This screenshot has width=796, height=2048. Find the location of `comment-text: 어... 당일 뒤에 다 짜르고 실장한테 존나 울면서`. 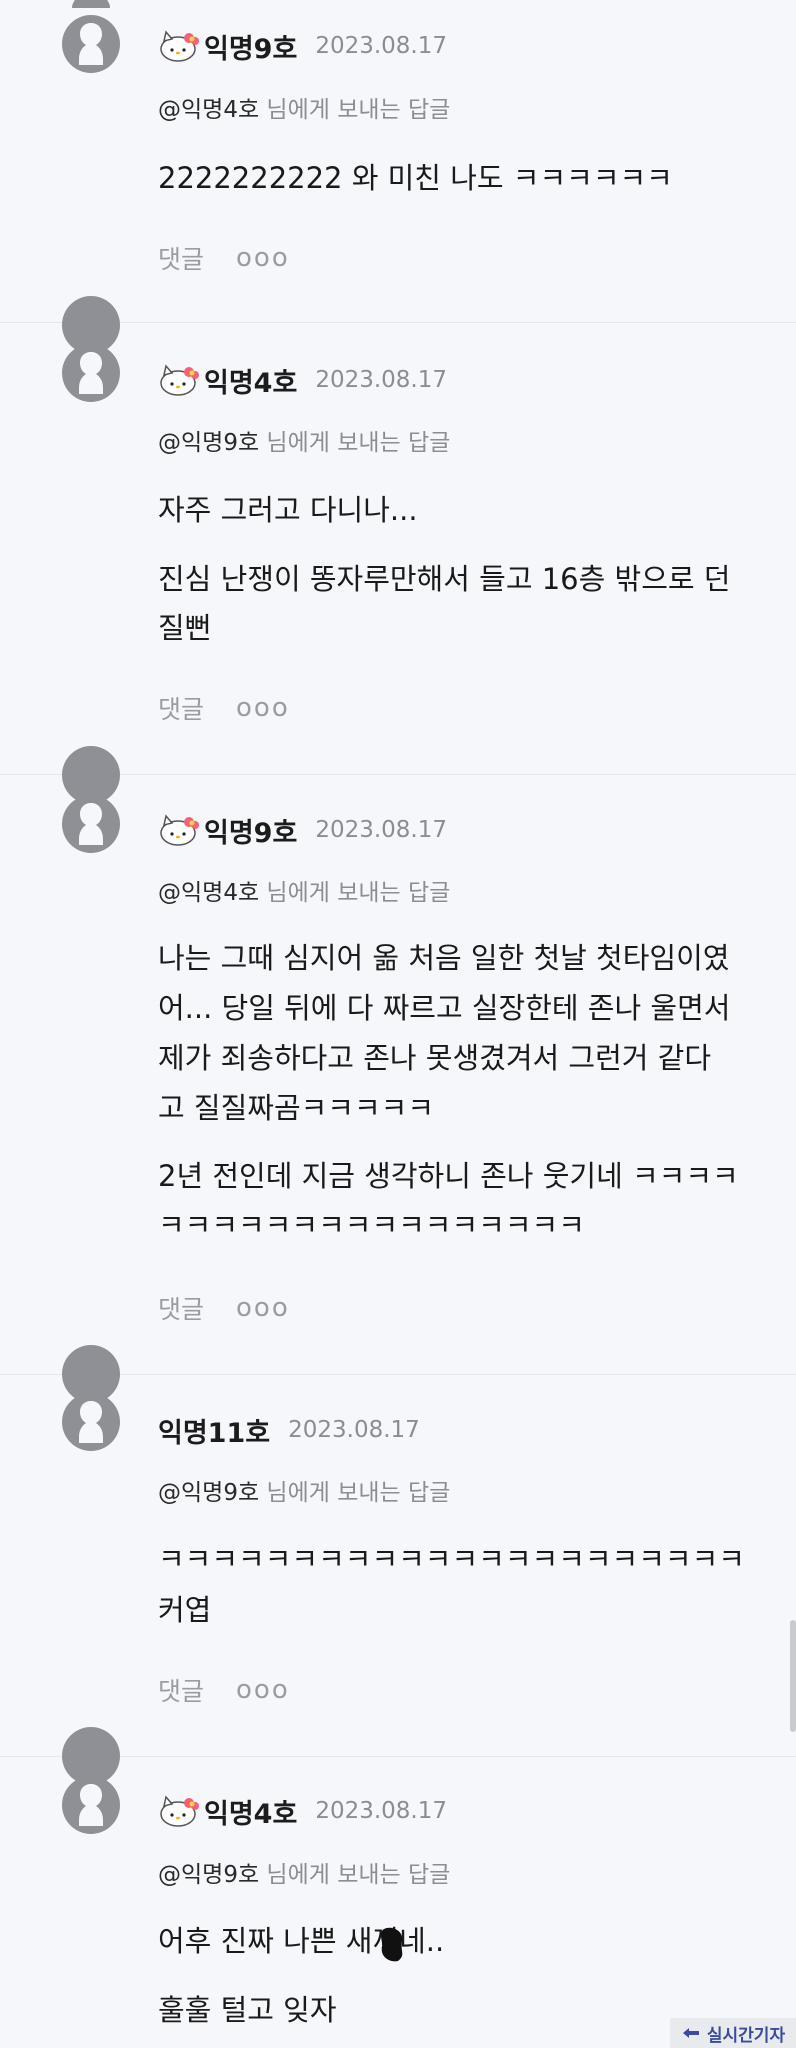

comment-text: 어... 당일 뒤에 다 짜르고 실장한테 존나 울면서 is located at coordinates (444, 1008).